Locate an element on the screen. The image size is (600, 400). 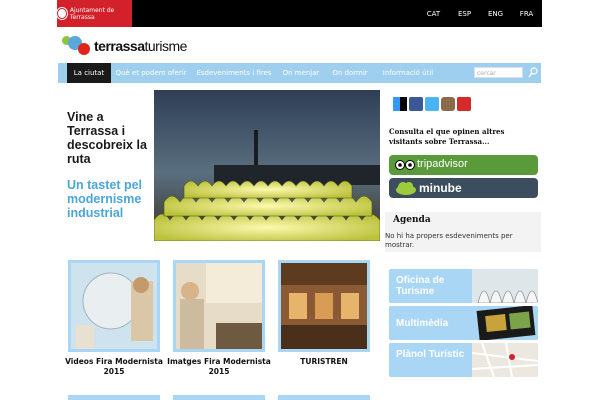
videos-thumb-image is located at coordinates (114, 306).